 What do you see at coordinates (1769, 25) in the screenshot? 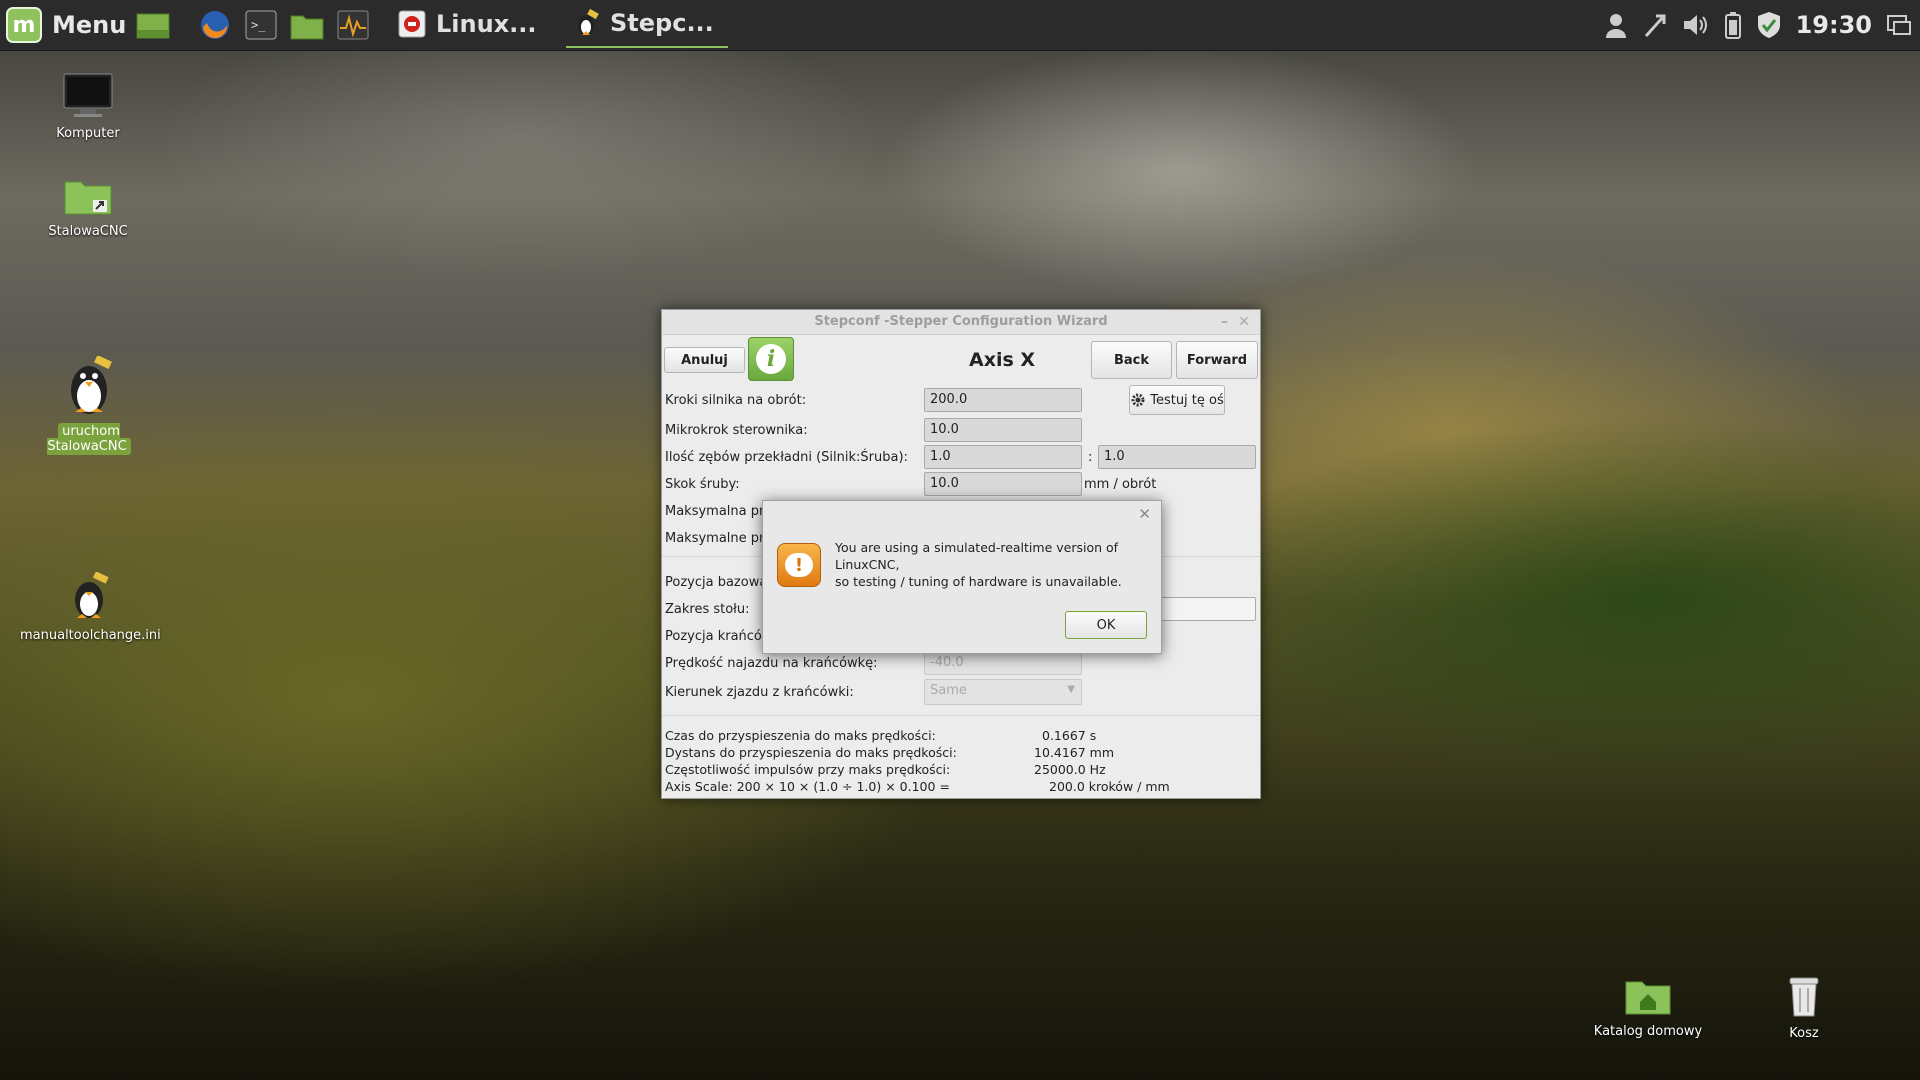
I see `update-shield-icon` at bounding box center [1769, 25].